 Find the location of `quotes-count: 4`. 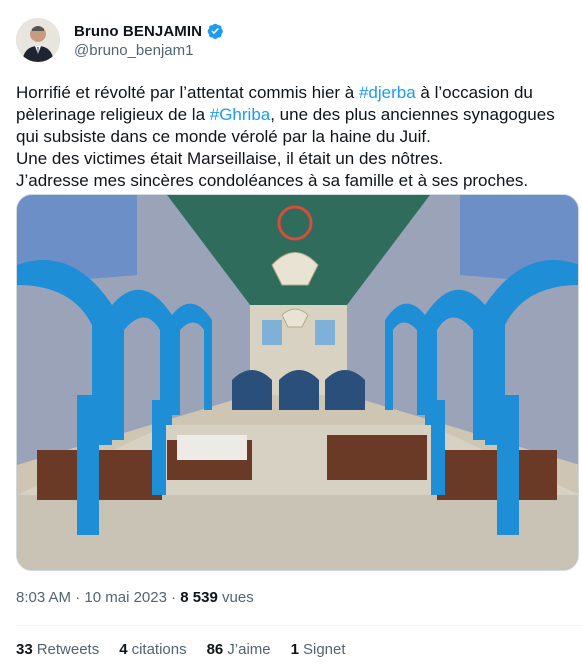

quotes-count: 4 is located at coordinates (123, 649).